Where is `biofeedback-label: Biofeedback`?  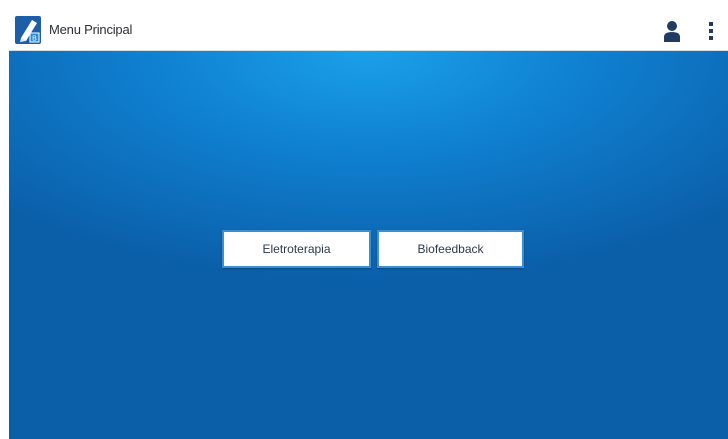
biofeedback-label: Biofeedback is located at coordinates (450, 249).